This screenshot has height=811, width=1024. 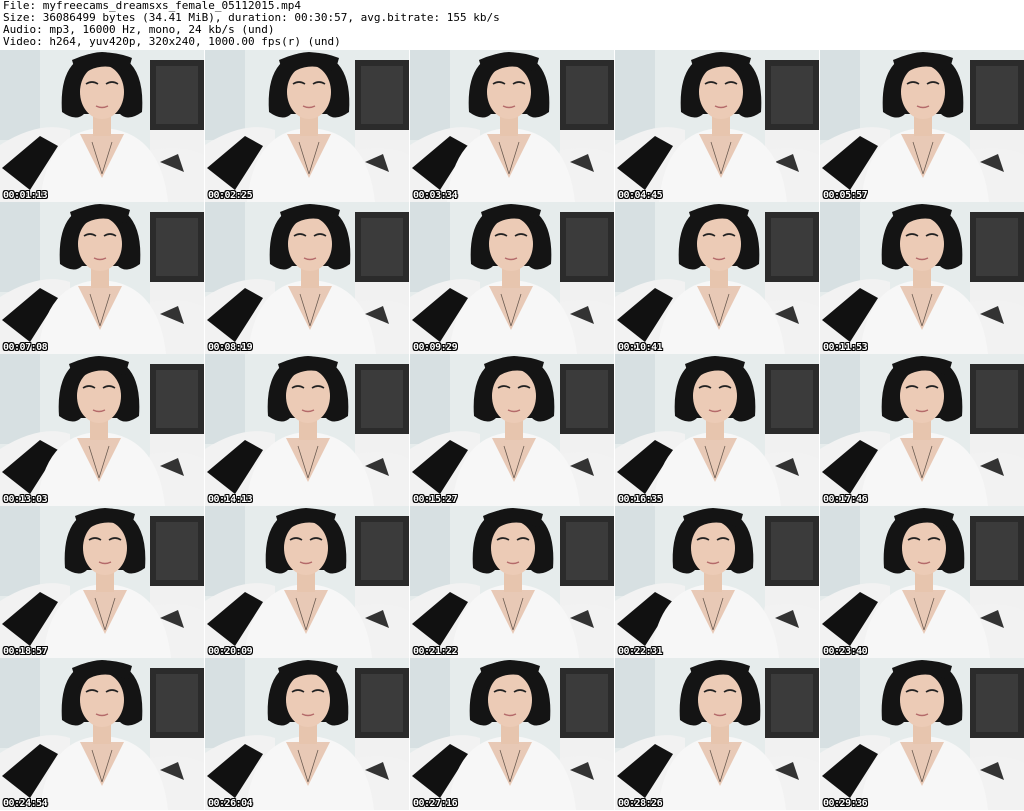 I want to click on thumbnail-timestamp: 00:04:45, so click(x=640, y=195).